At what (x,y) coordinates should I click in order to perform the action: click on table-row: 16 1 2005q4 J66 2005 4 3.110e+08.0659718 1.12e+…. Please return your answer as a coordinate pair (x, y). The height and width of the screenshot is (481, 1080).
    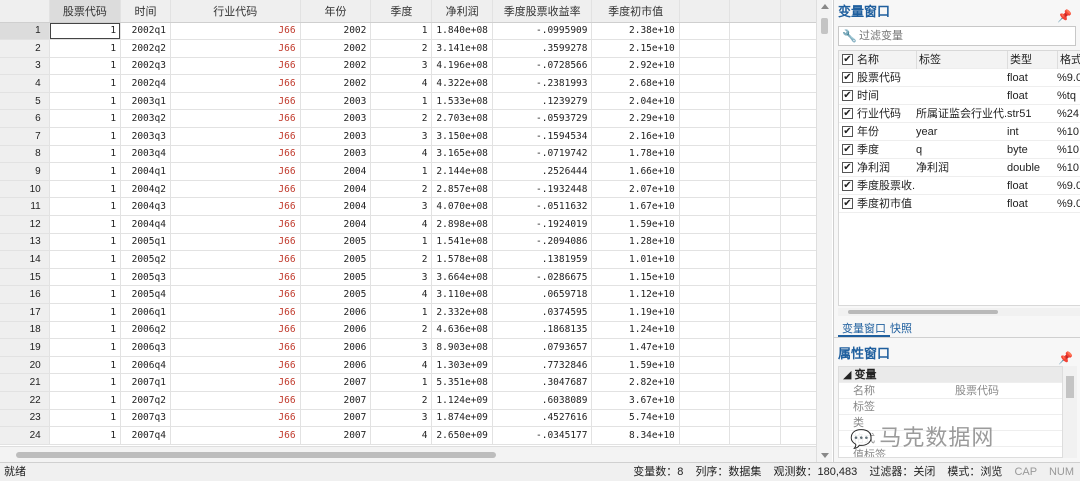
    Looking at the image, I should click on (416, 294).